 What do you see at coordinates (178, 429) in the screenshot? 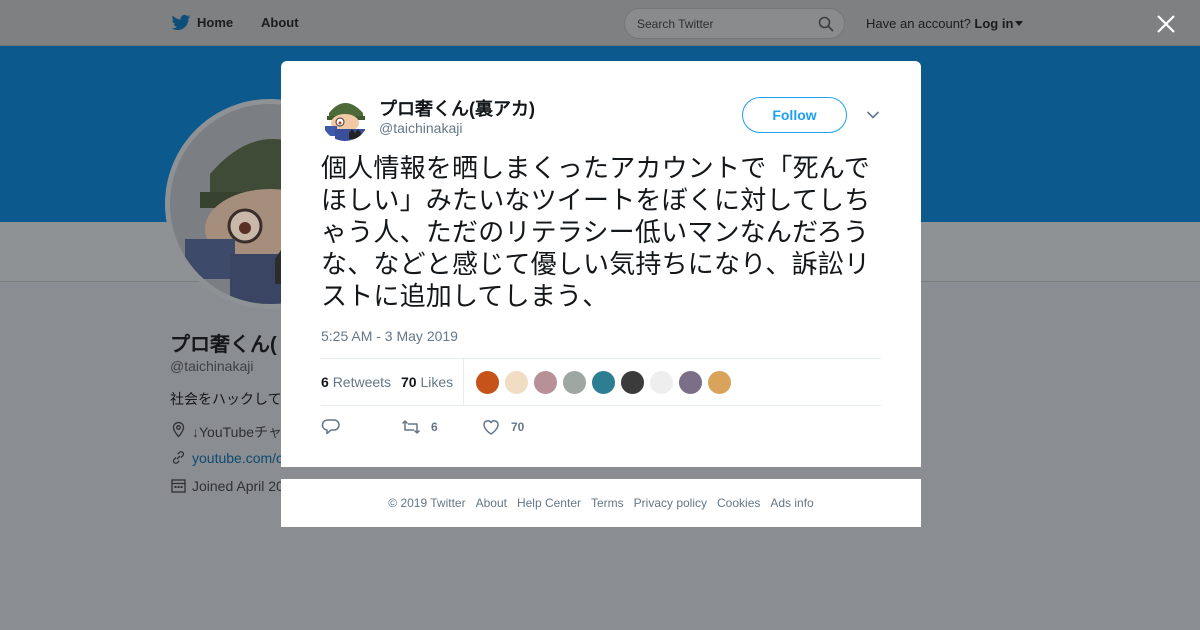
I see `location-pin-icon` at bounding box center [178, 429].